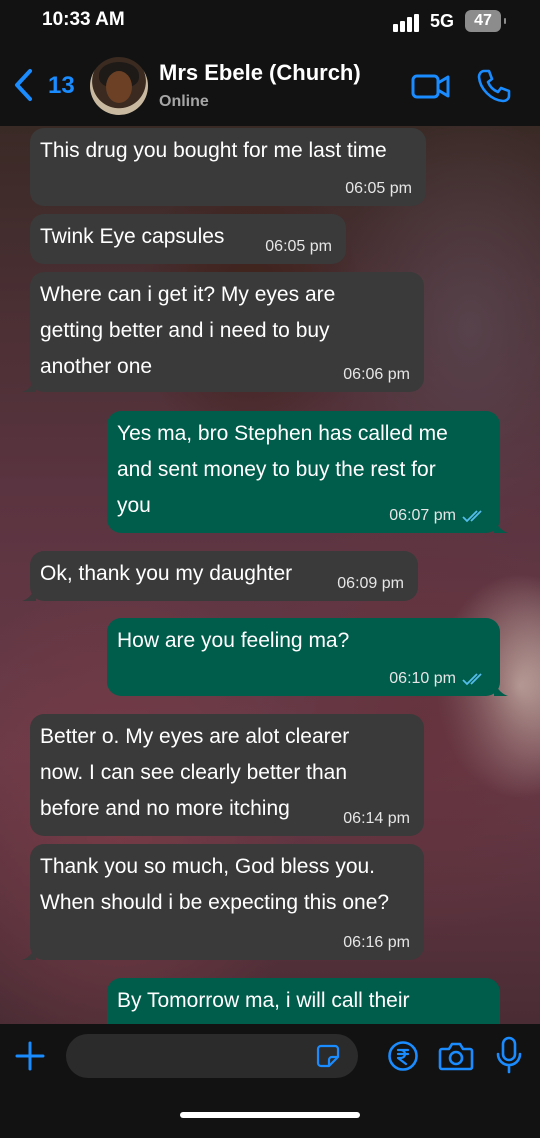 Image resolution: width=540 pixels, height=1138 pixels. What do you see at coordinates (83, 19) in the screenshot?
I see `status-time: 10:33 AM` at bounding box center [83, 19].